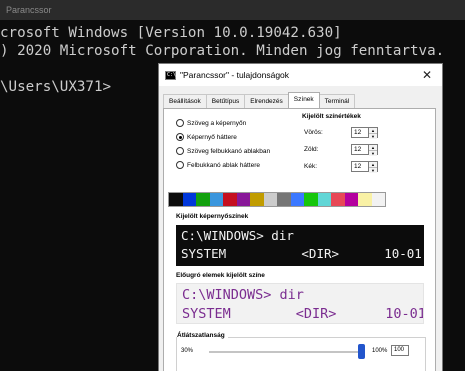 The width and height of the screenshot is (465, 371). Describe the element at coordinates (286, 352) in the screenshot. I see `opacity-slider-track` at that location.